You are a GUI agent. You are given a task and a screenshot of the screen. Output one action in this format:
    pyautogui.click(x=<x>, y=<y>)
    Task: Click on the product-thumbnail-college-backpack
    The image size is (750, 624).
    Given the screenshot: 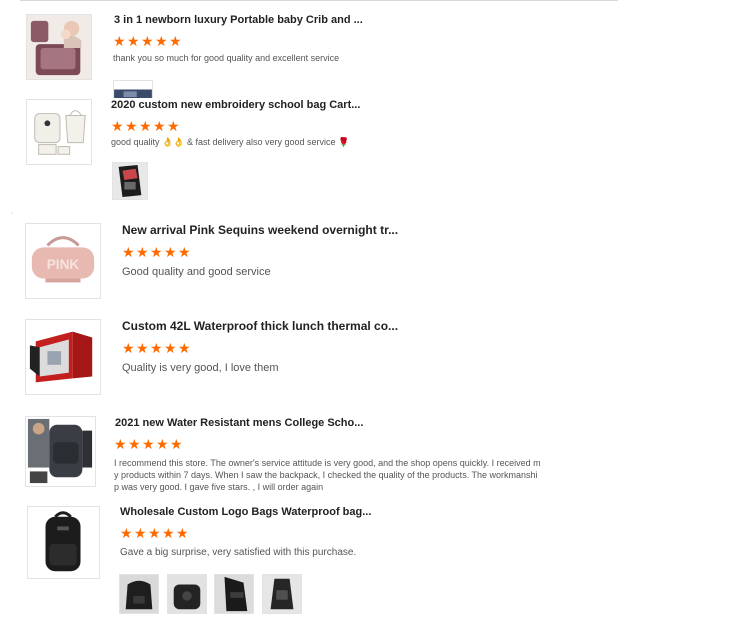 What is the action you would take?
    pyautogui.click(x=60, y=451)
    